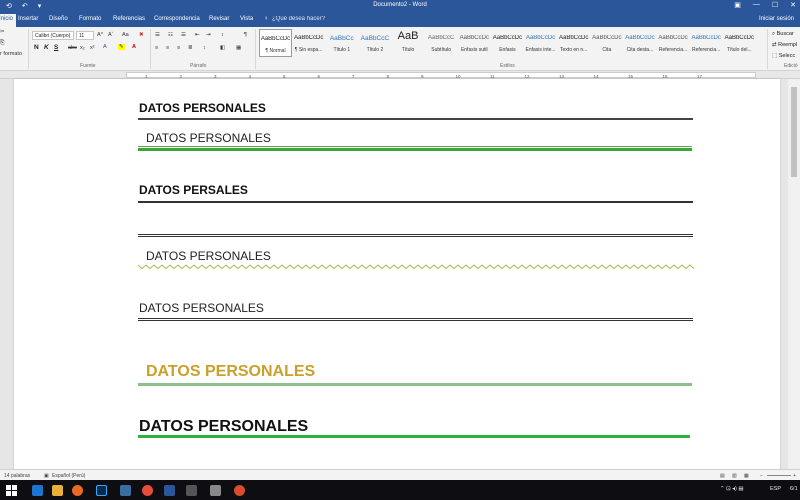 Image resolution: width=800 pixels, height=500 pixels. Describe the element at coordinates (275, 43) in the screenshot. I see `style-item: AaBbCcDc ¶ Normal` at that location.